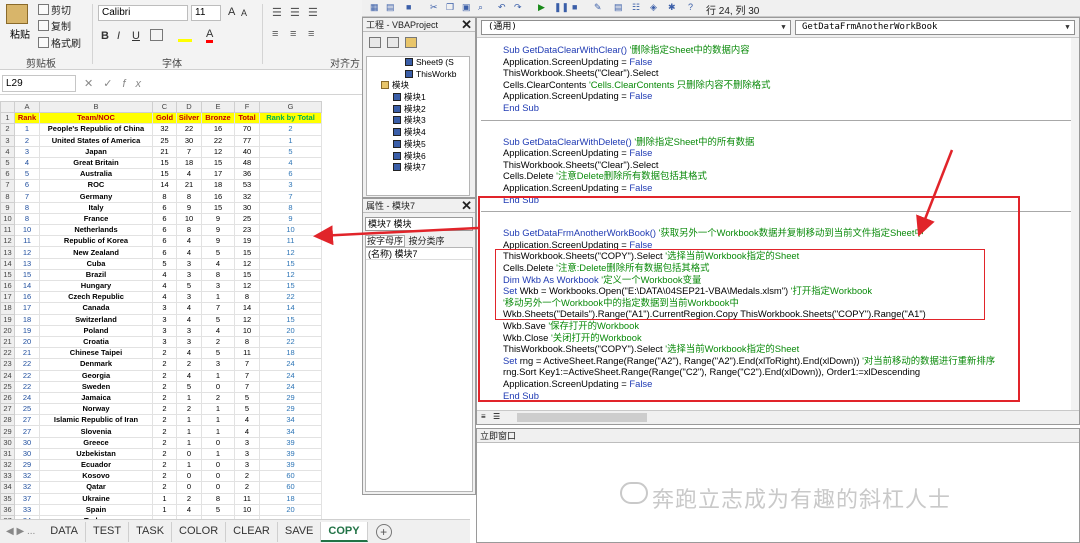  Describe the element at coordinates (218, 140) in the screenshot. I see `data-cell: 22` at that location.